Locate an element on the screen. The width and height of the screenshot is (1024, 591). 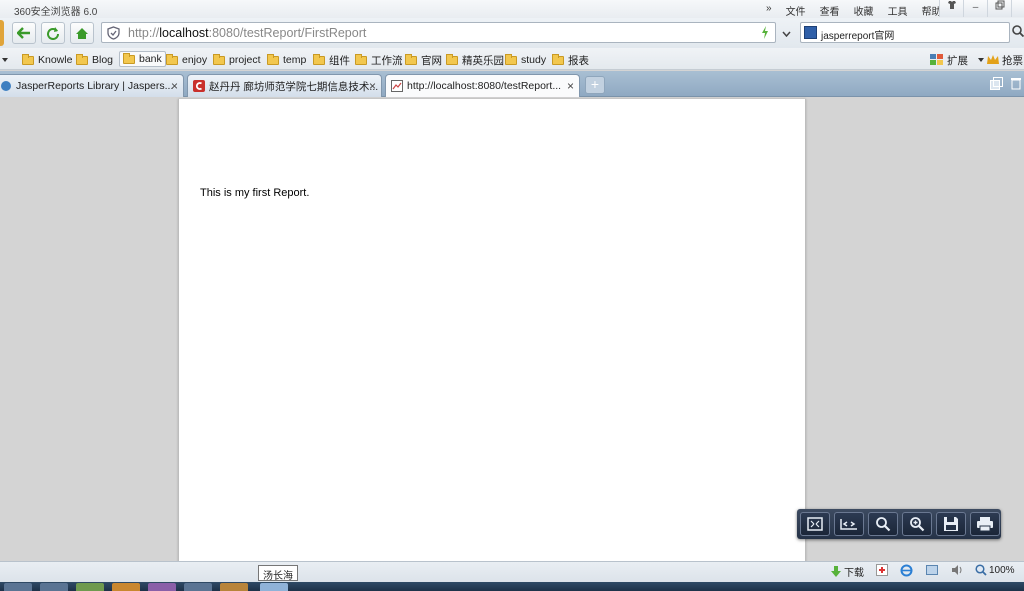
trash-icon is located at coordinates (1016, 84).